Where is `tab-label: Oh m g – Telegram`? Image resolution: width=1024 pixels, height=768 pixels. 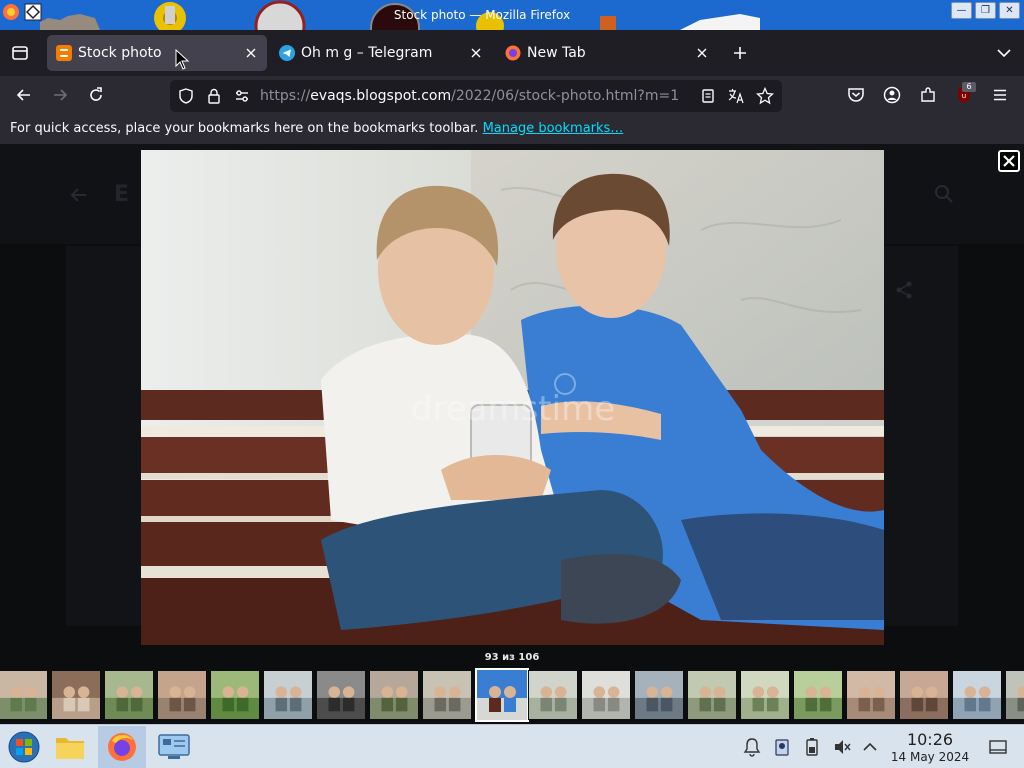 tab-label: Oh m g – Telegram is located at coordinates (367, 53).